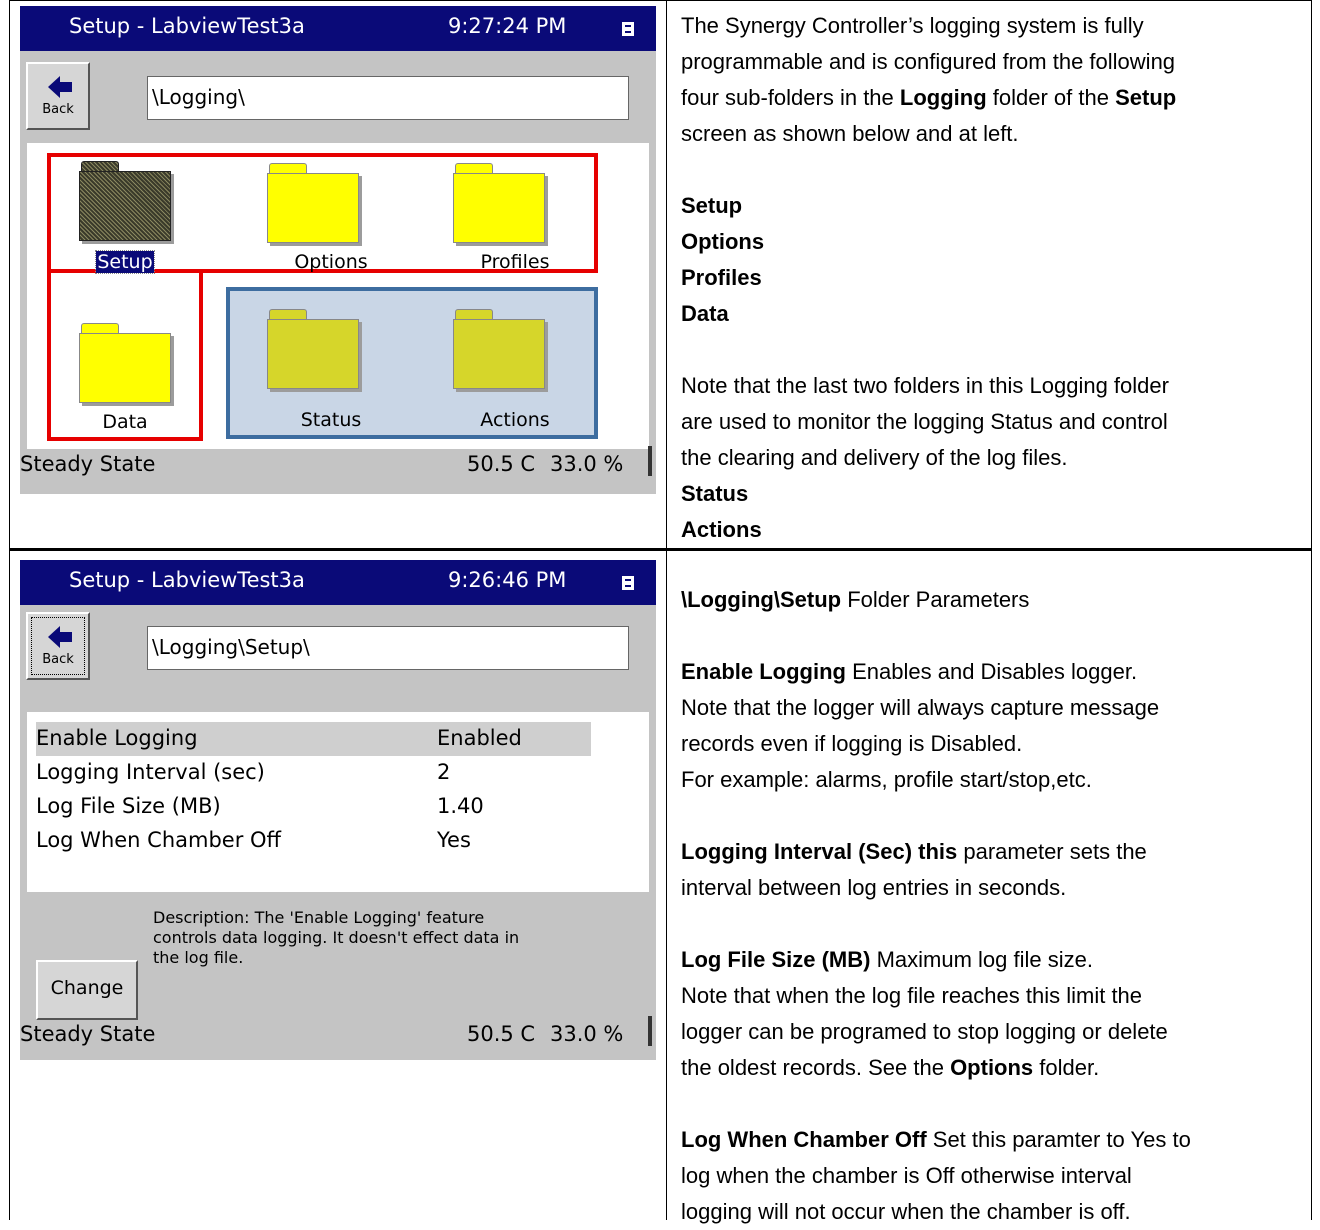 Image resolution: width=1320 pixels, height=1230 pixels. I want to click on param-name: Logging Interval (sec), so click(150, 772).